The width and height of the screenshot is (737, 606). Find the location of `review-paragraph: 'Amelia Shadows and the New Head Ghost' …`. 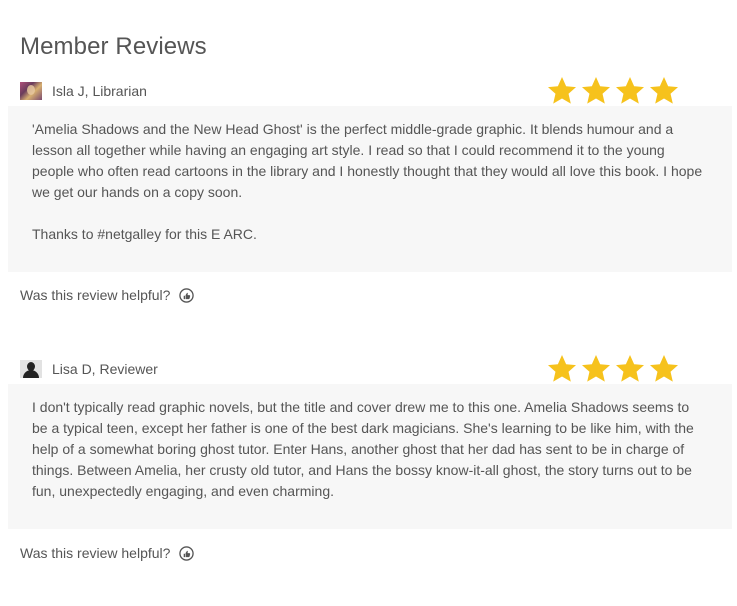

review-paragraph: 'Amelia Shadows and the New Head Ghost' … is located at coordinates (367, 160).